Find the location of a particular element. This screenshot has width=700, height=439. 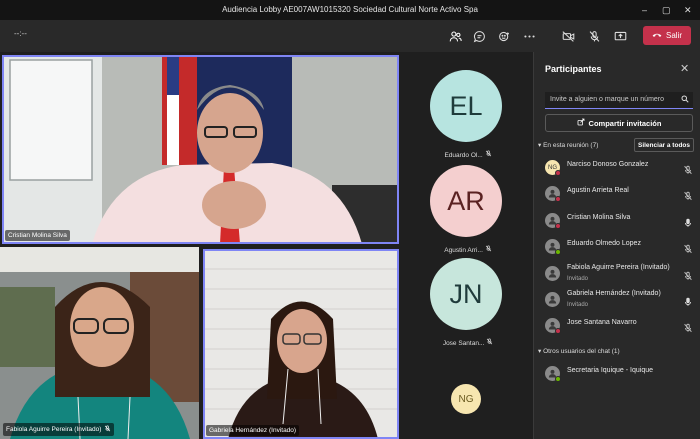

video-tile-gabriela: Gabriela Hernández (Invitado) is located at coordinates (301, 344).